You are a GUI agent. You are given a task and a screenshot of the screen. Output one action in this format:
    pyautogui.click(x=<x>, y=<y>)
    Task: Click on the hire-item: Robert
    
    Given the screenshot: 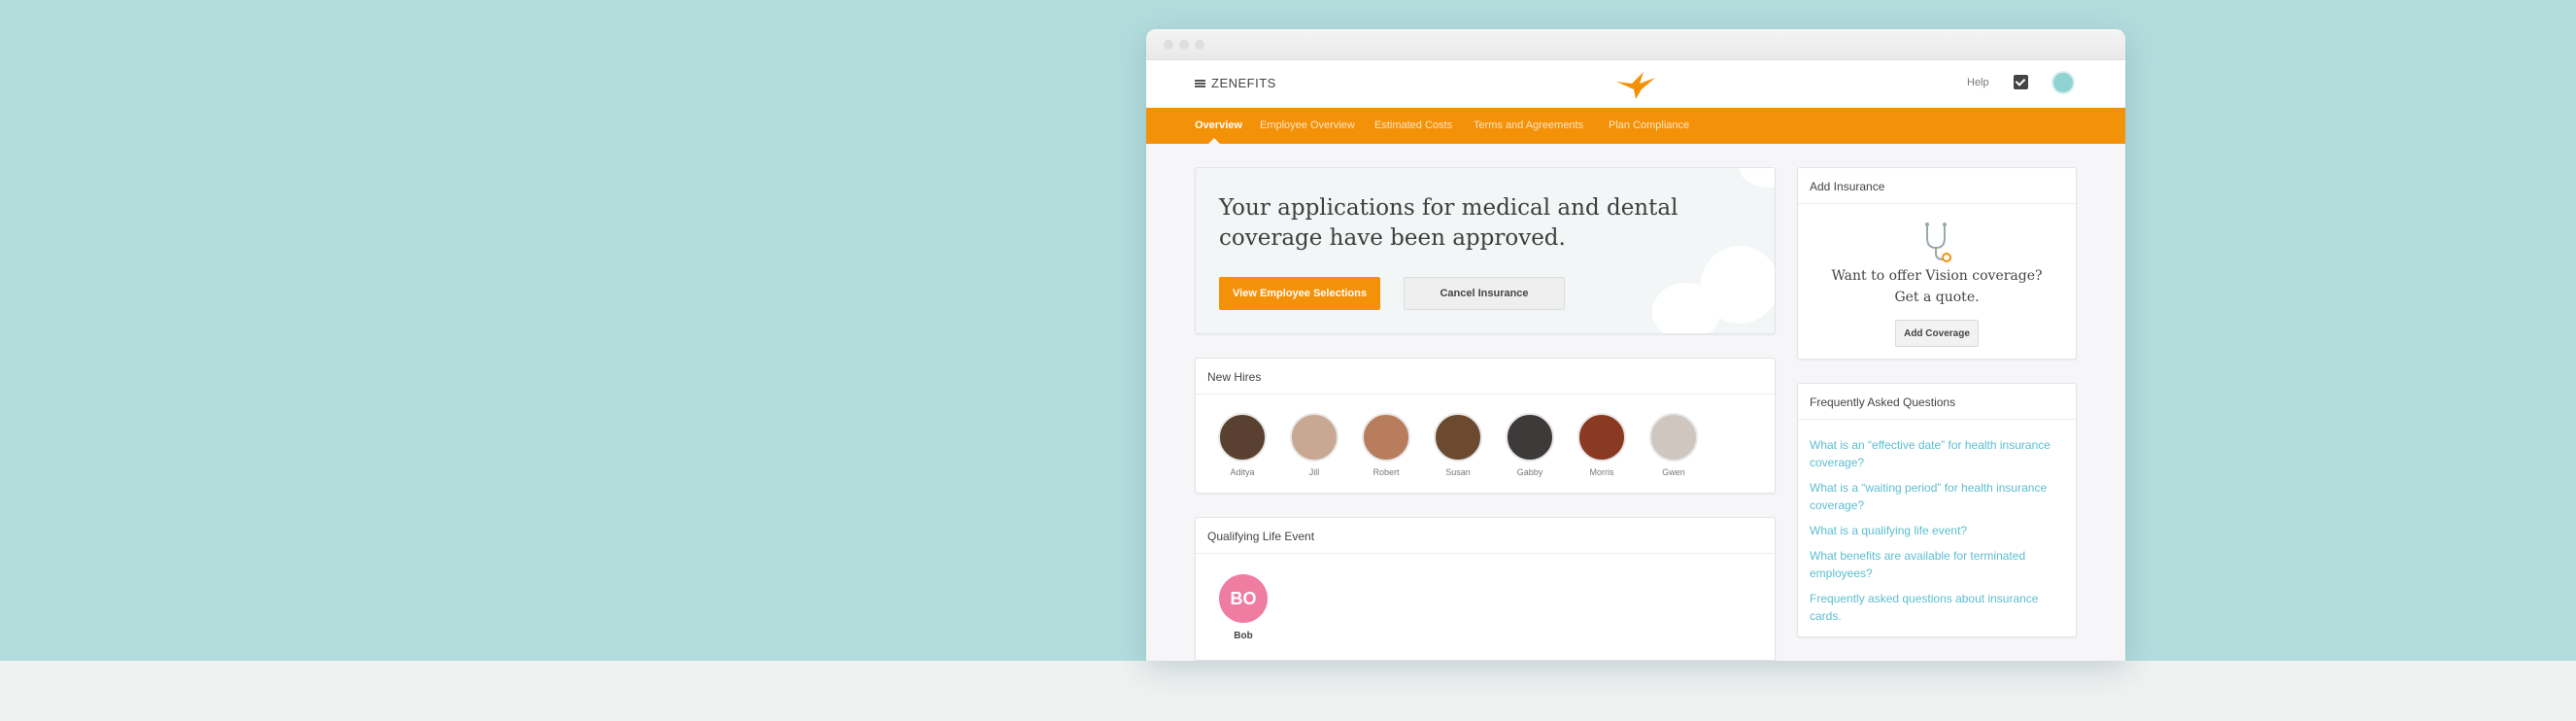 What is the action you would take?
    pyautogui.click(x=1386, y=445)
    